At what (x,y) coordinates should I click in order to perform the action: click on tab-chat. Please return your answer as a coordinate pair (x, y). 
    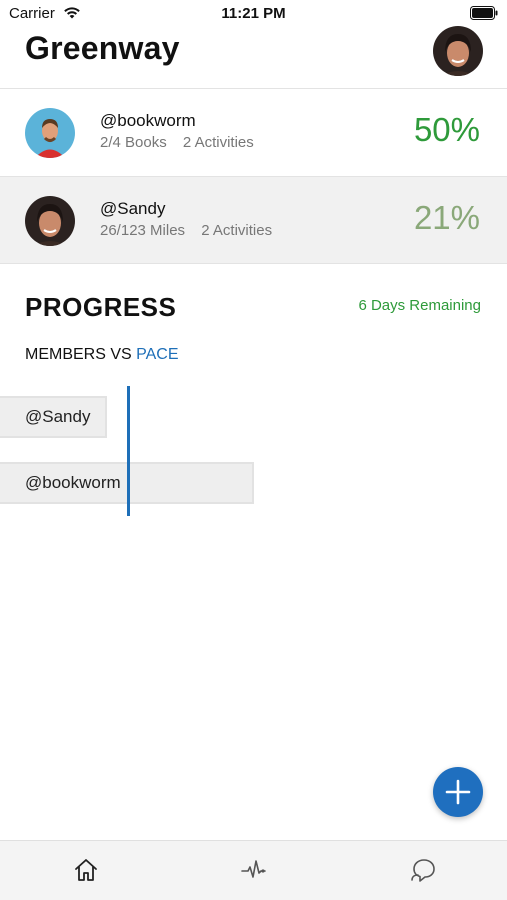
    Looking at the image, I should click on (423, 870).